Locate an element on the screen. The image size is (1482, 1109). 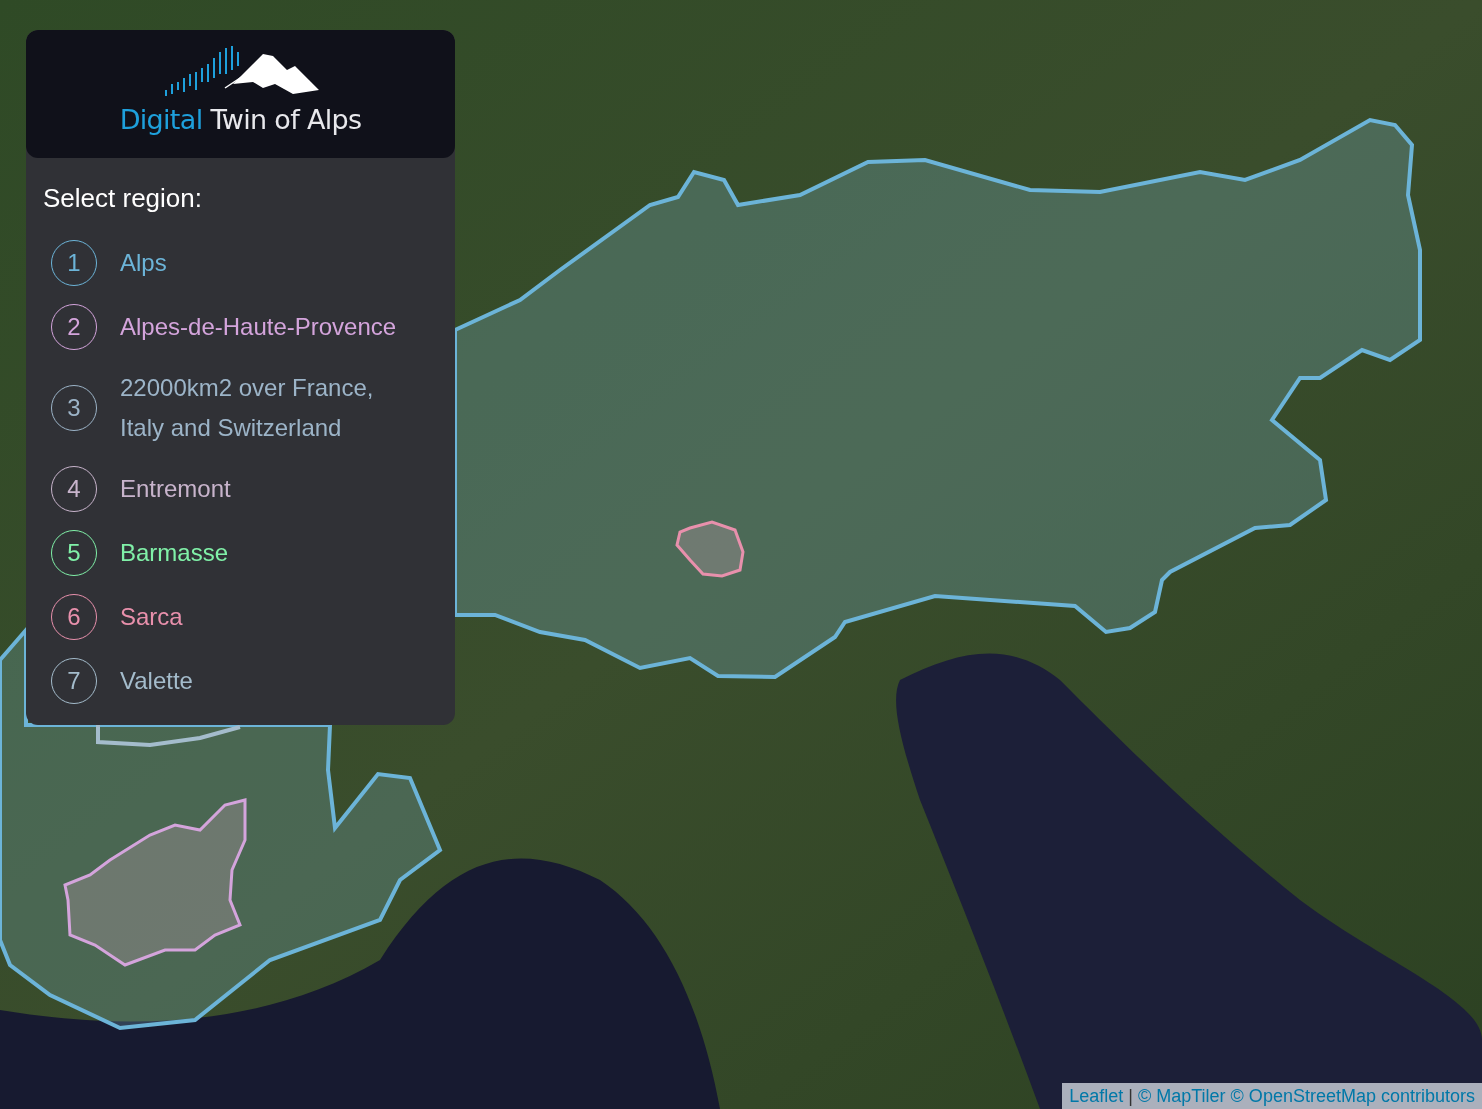
region-name: Alps is located at coordinates (270, 263).